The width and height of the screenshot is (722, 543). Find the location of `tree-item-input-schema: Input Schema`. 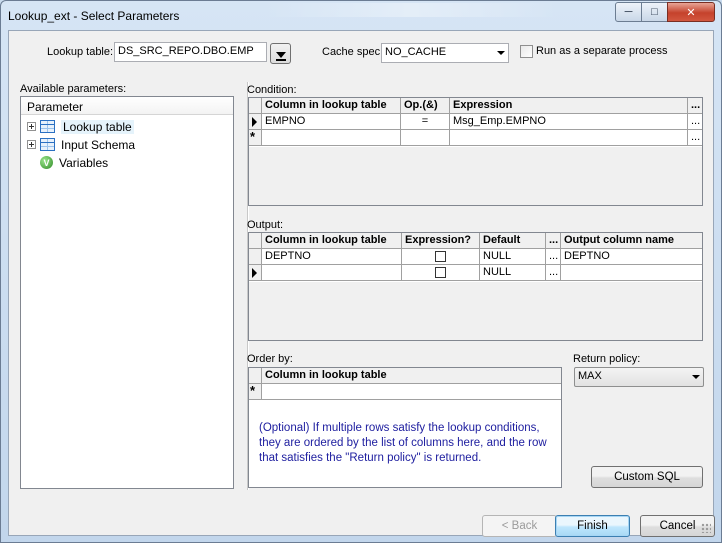

tree-item-input-schema: Input Schema is located at coordinates (81, 144).